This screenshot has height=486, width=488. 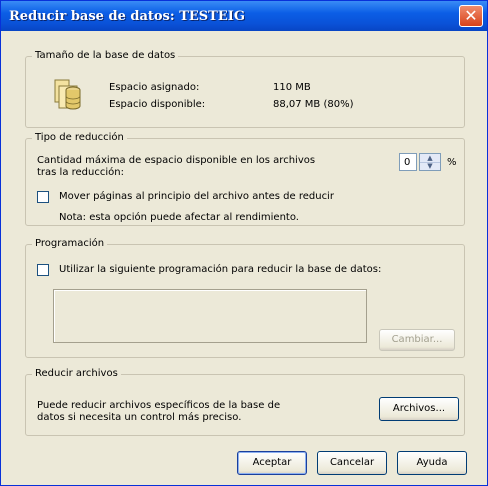 What do you see at coordinates (292, 87) in the screenshot?
I see `allocated-space-value: 110 MB` at bounding box center [292, 87].